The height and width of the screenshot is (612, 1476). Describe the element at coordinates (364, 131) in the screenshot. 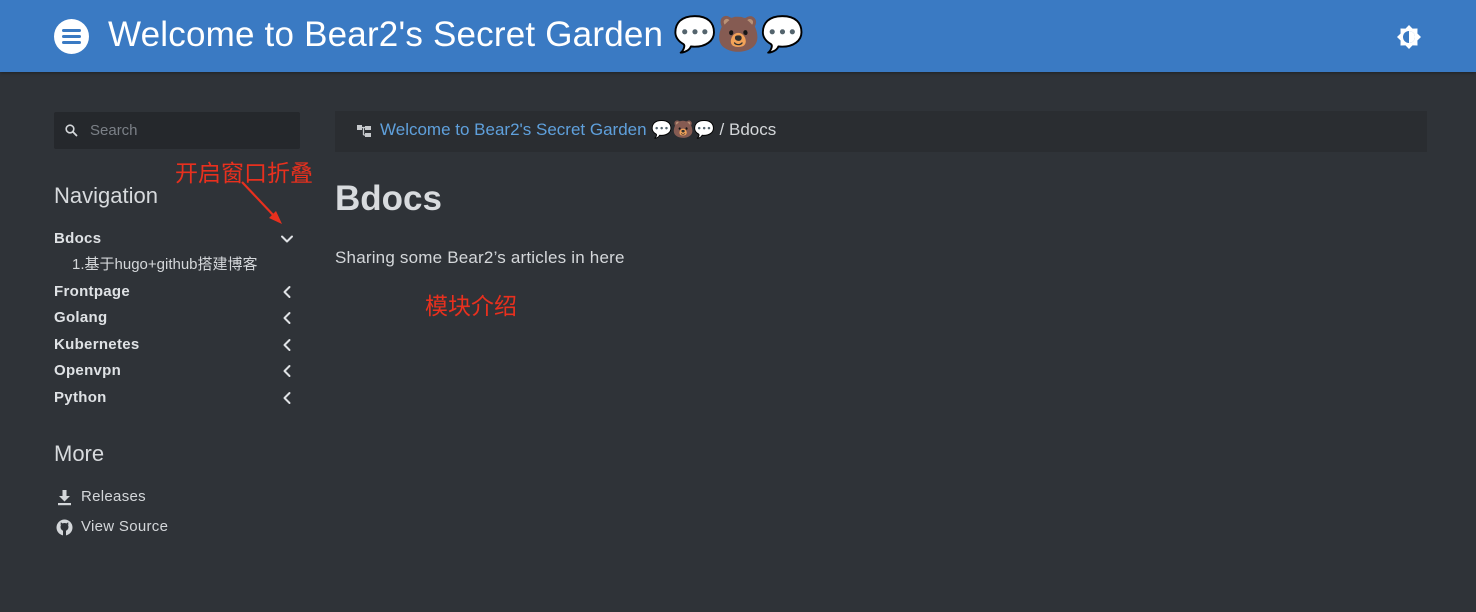

I see `sitemap-icon` at that location.